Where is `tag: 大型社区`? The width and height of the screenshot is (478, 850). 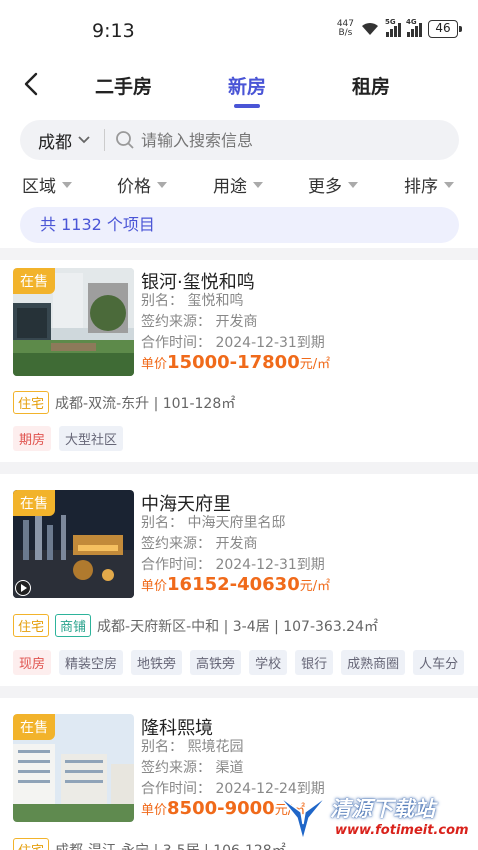 tag: 大型社区 is located at coordinates (91, 438).